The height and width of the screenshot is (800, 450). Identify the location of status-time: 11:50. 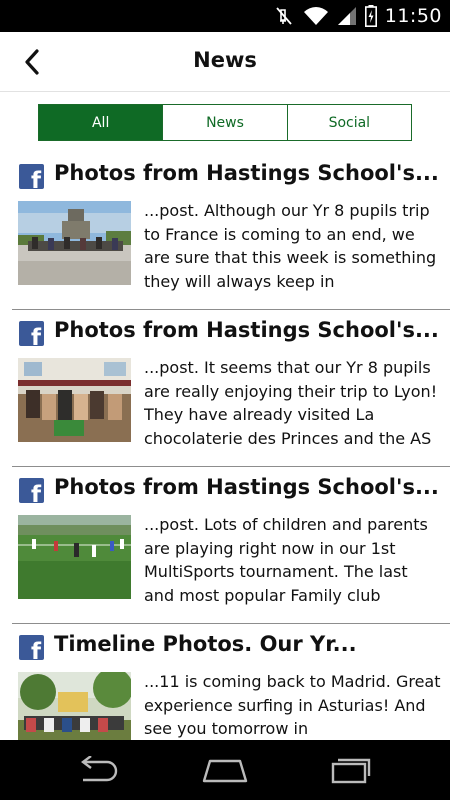
(413, 16).